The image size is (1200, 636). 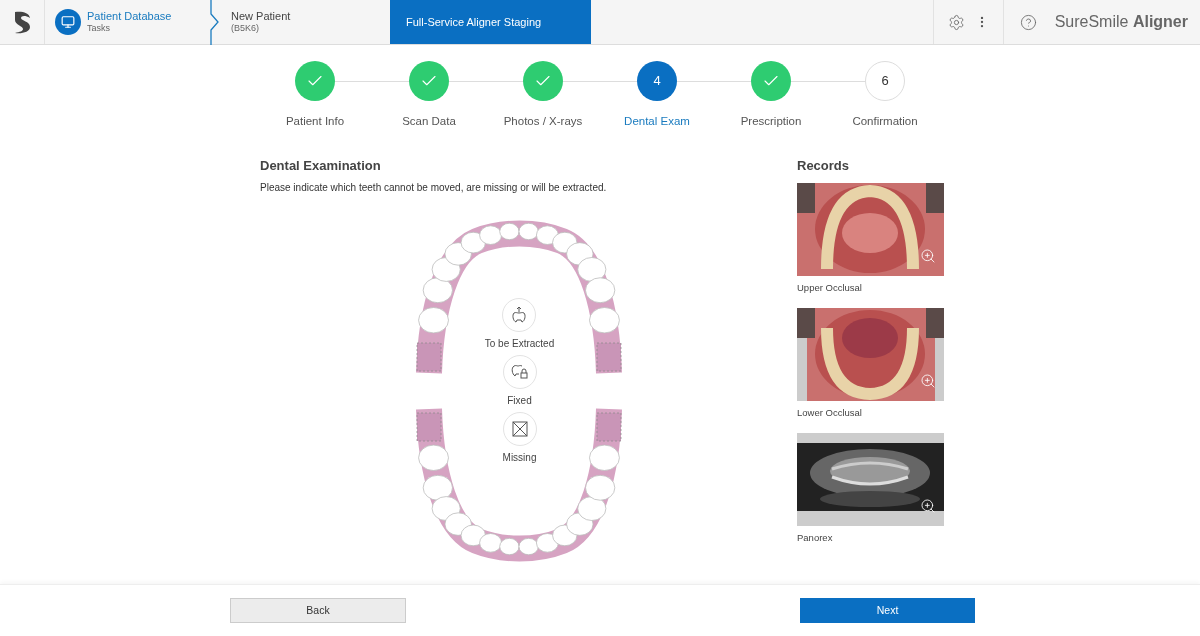 What do you see at coordinates (771, 122) in the screenshot?
I see `step-label: Prescription` at bounding box center [771, 122].